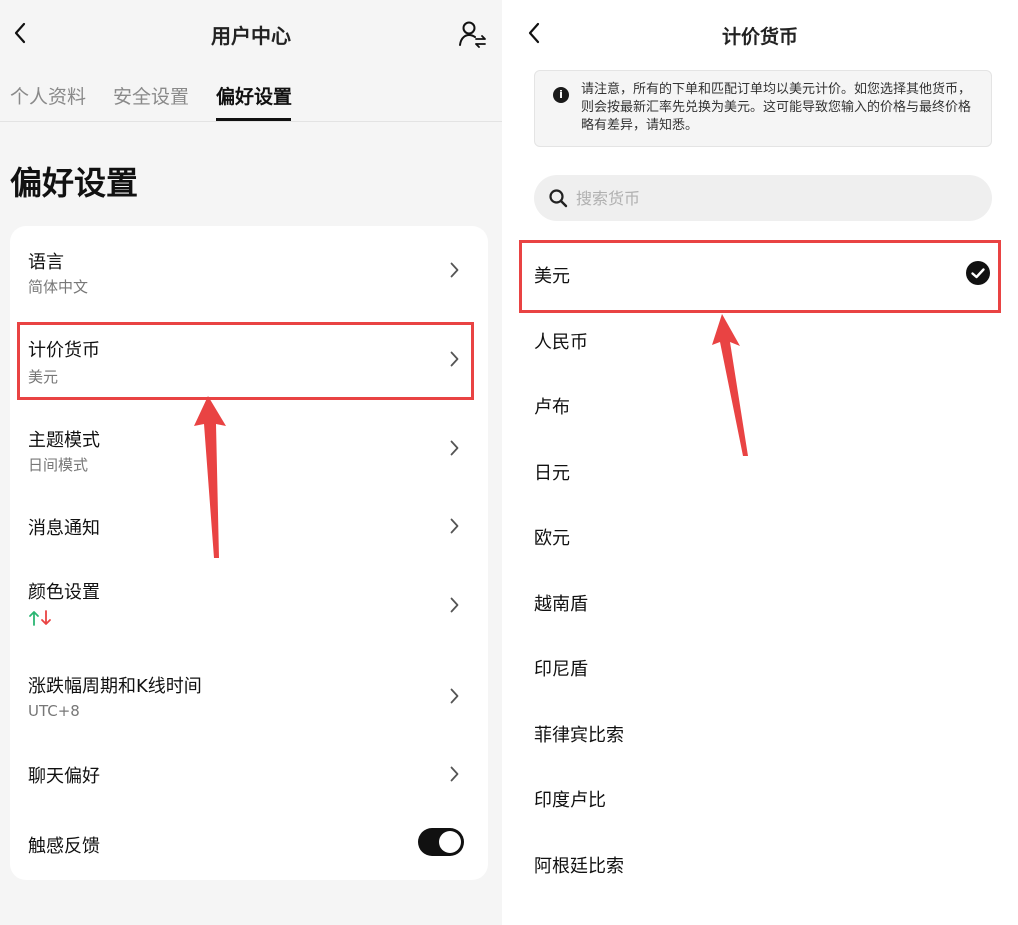 The height and width of the screenshot is (925, 1018). I want to click on currency-search, so click(763, 198).